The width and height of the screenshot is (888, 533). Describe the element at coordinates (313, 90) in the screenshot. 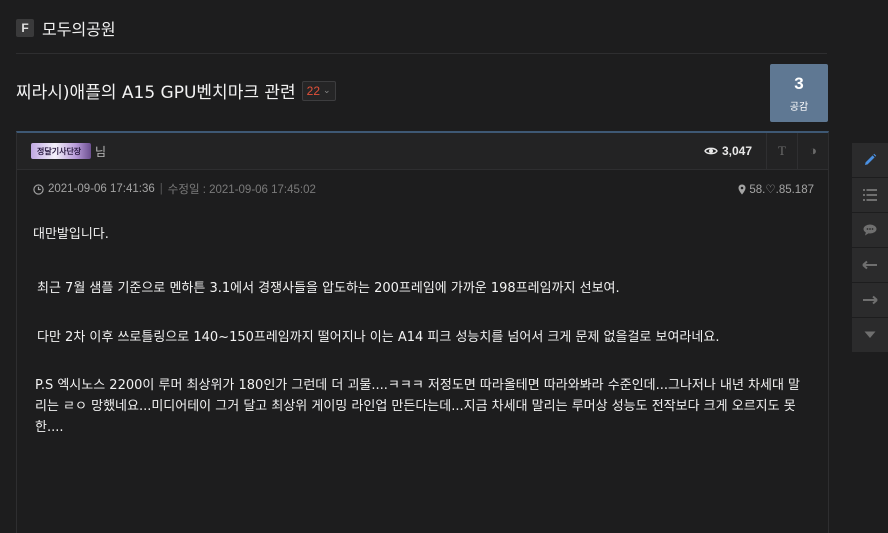

I see `comment-count: 22` at that location.